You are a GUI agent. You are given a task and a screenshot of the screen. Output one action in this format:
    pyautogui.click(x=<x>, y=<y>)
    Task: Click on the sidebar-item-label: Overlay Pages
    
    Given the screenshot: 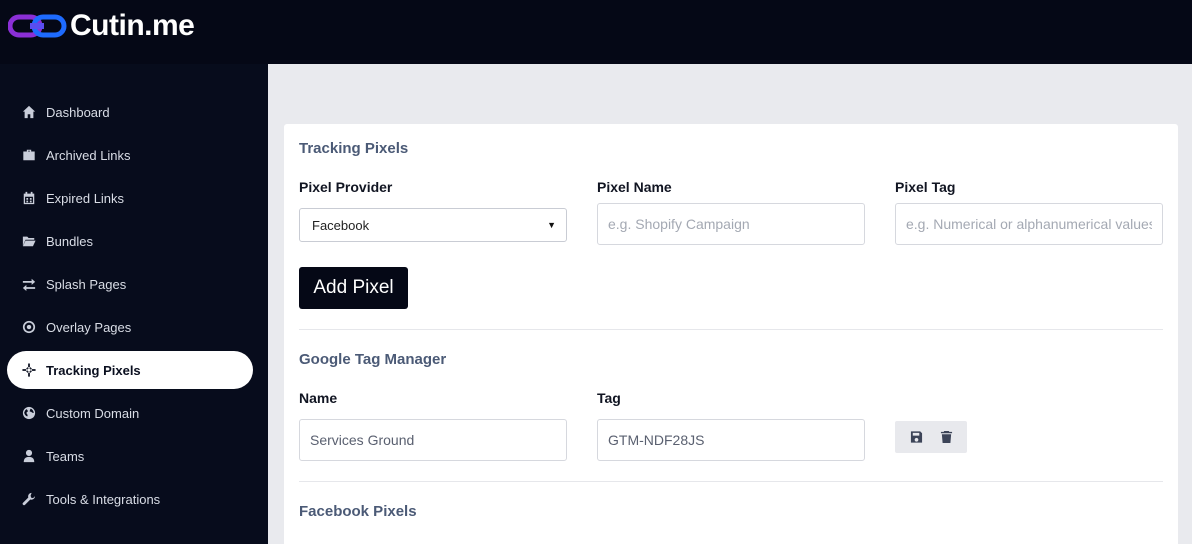 What is the action you would take?
    pyautogui.click(x=89, y=327)
    